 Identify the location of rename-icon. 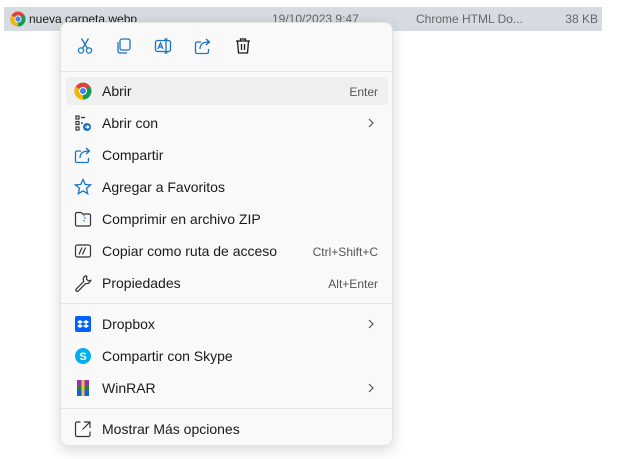
(163, 48).